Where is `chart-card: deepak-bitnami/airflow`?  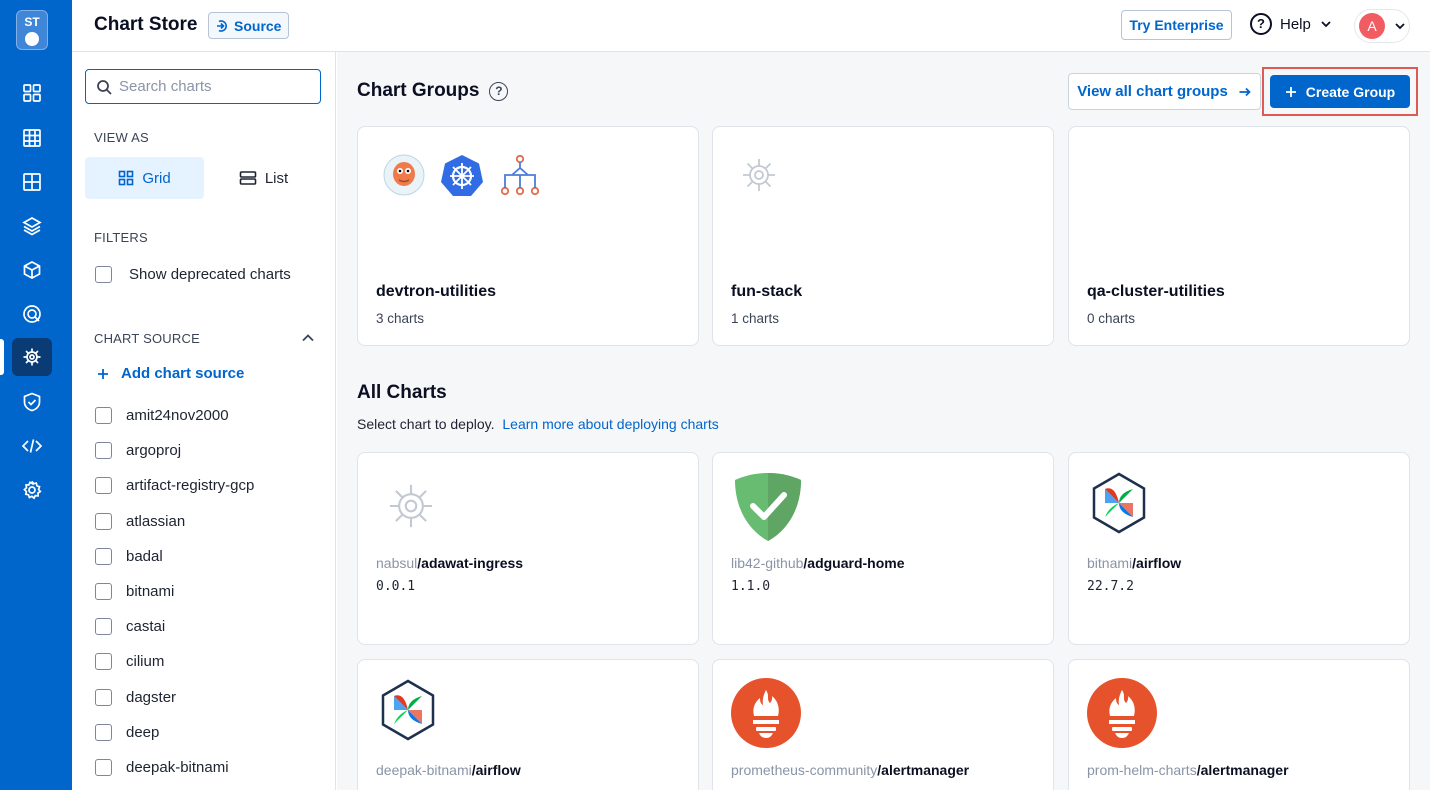
chart-card: deepak-bitnami/airflow is located at coordinates (528, 724).